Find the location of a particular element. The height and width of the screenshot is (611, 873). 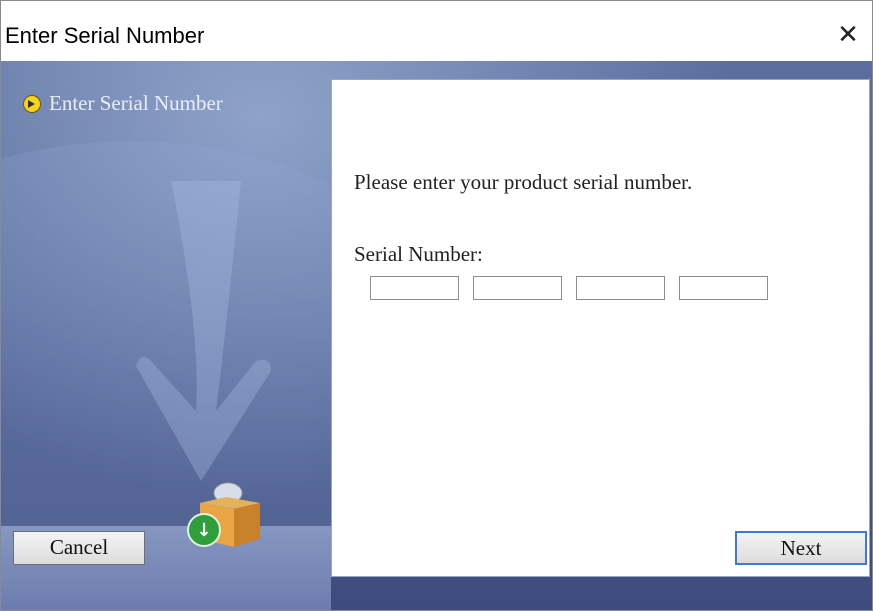

close-button: ✕ is located at coordinates (848, 35).